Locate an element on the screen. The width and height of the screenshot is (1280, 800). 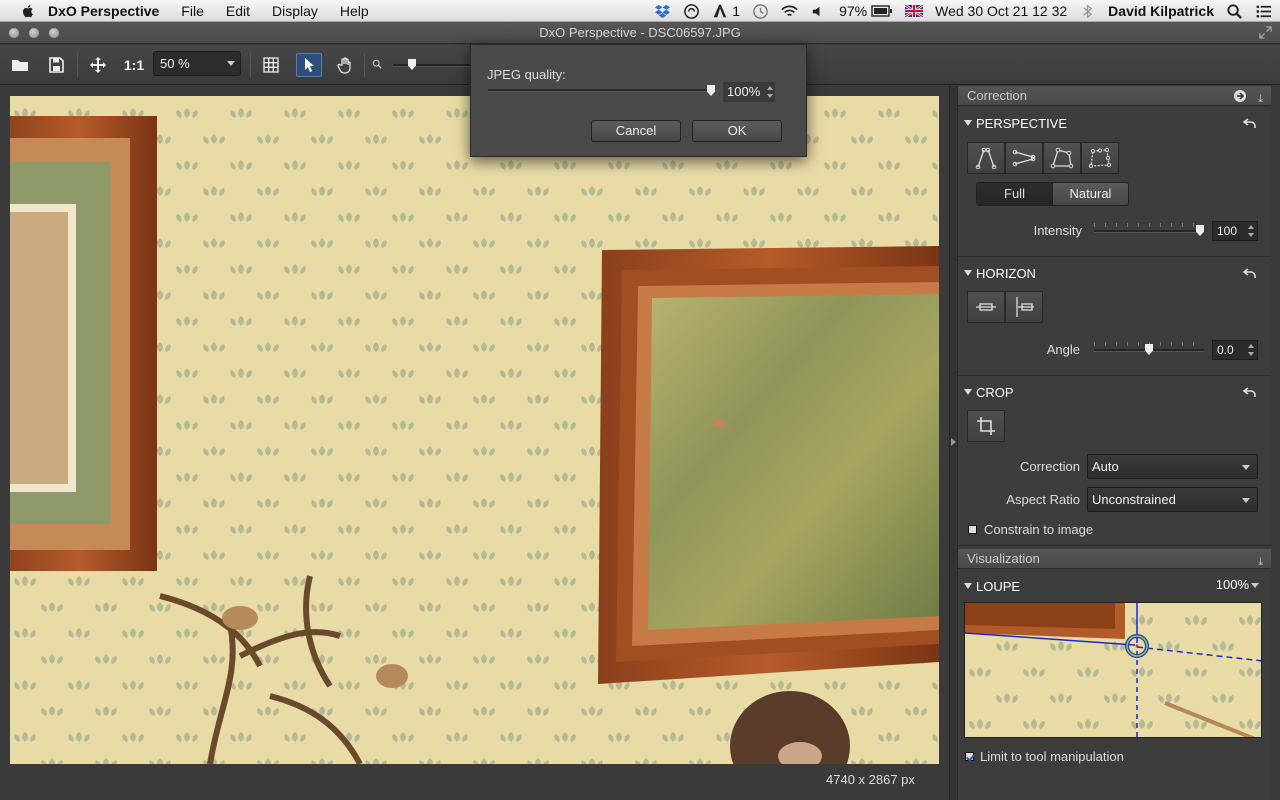
battery-icon is located at coordinates (882, 11).